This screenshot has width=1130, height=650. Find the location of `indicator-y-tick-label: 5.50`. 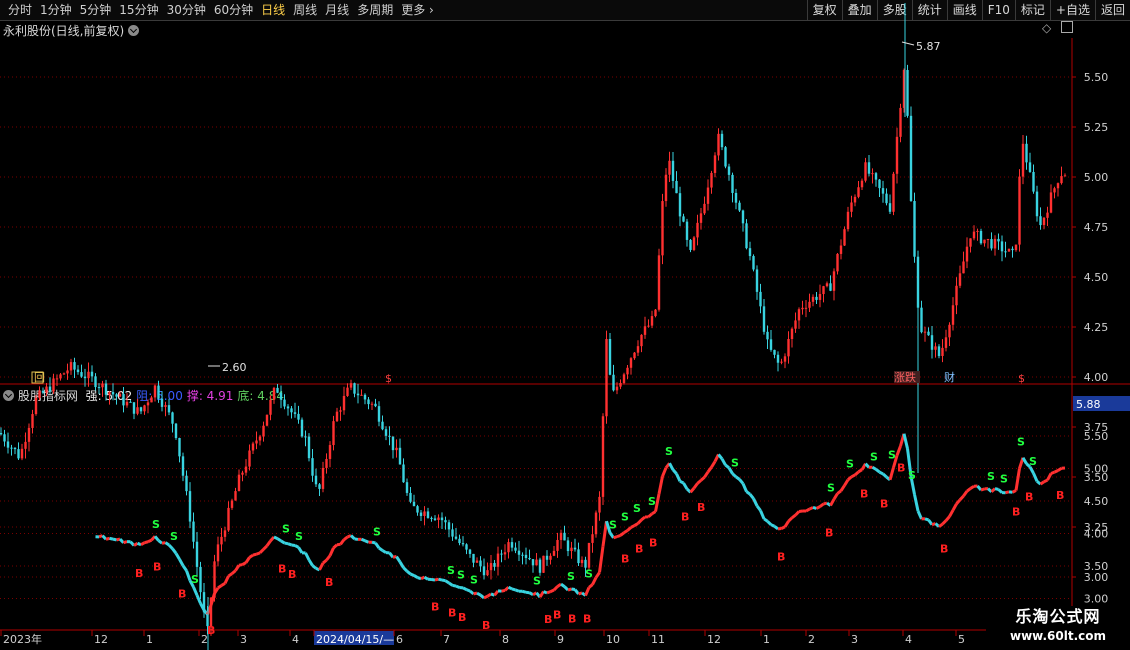

indicator-y-tick-label: 5.50 is located at coordinates (1096, 436).